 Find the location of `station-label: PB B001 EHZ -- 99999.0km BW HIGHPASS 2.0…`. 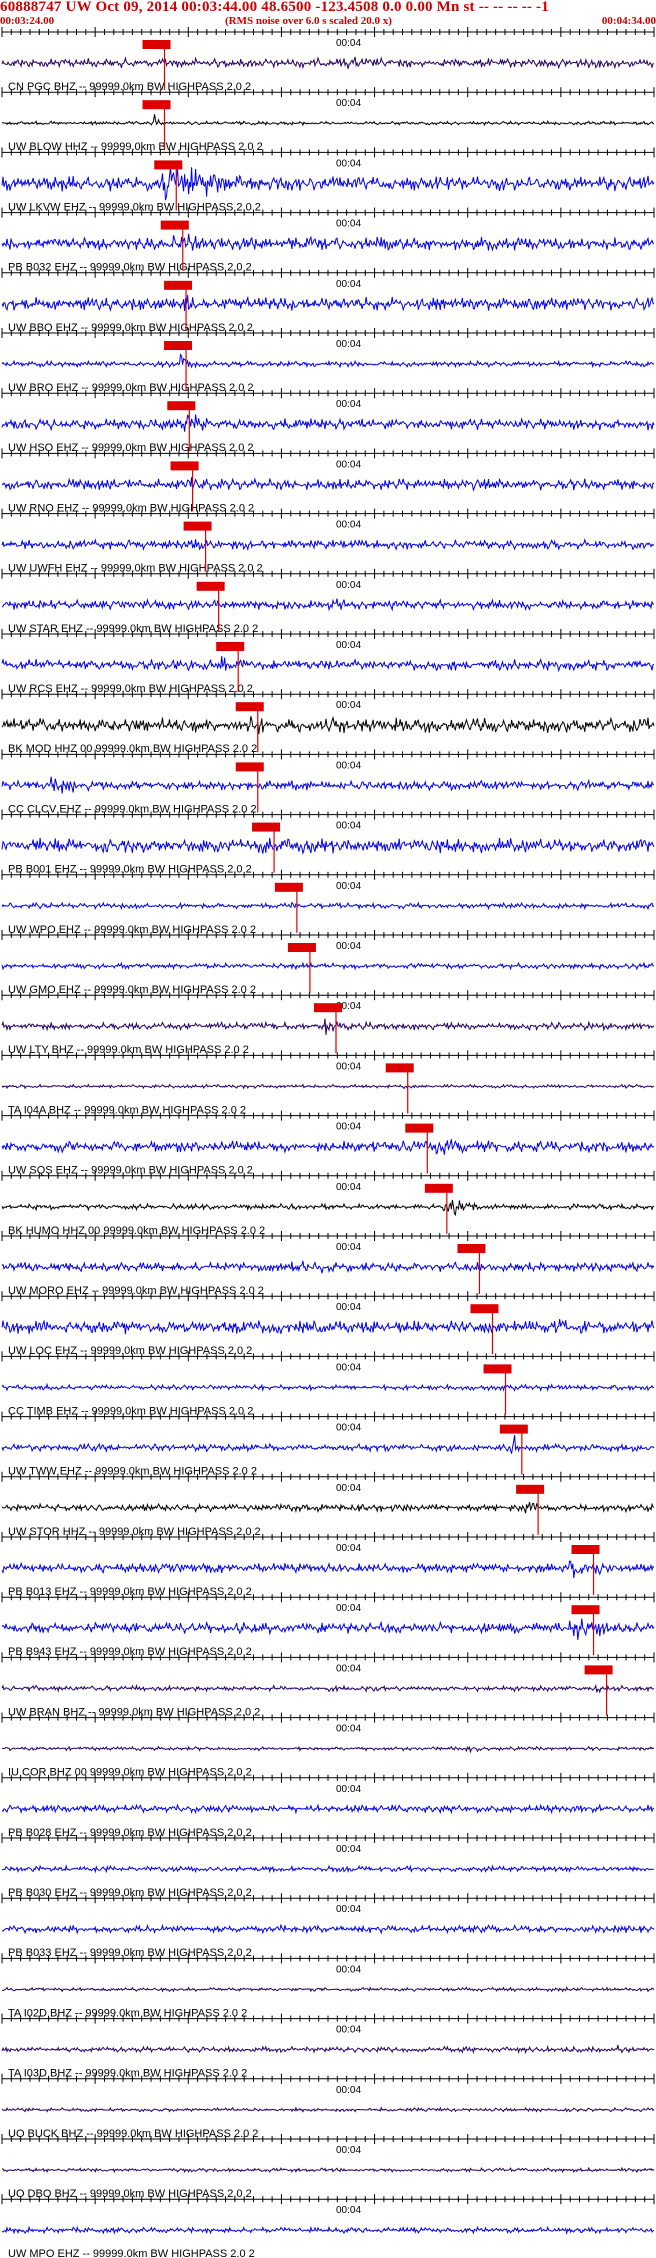

station-label: PB B001 EHZ -- 99999.0km BW HIGHPASS 2.0… is located at coordinates (130, 870).